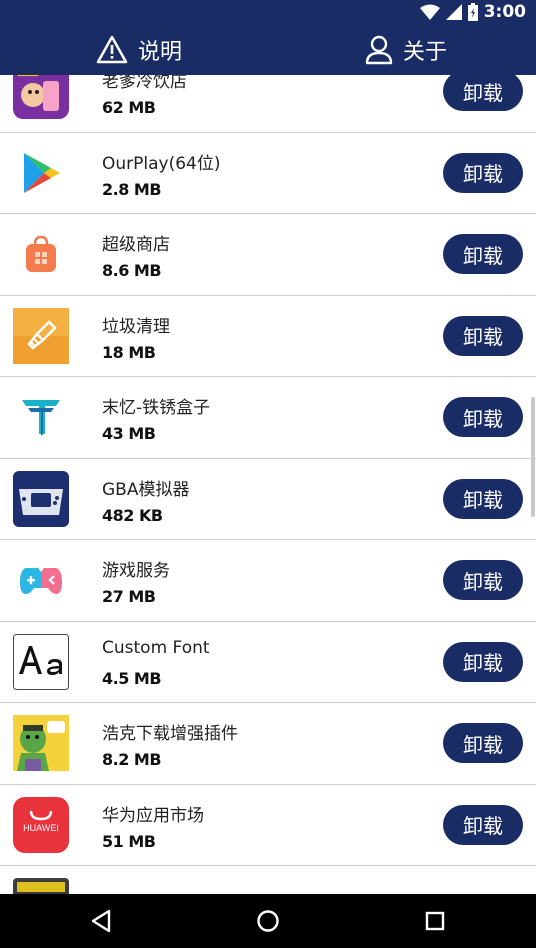  Describe the element at coordinates (170, 734) in the screenshot. I see `app-name: 浩克下载增强插件` at that location.